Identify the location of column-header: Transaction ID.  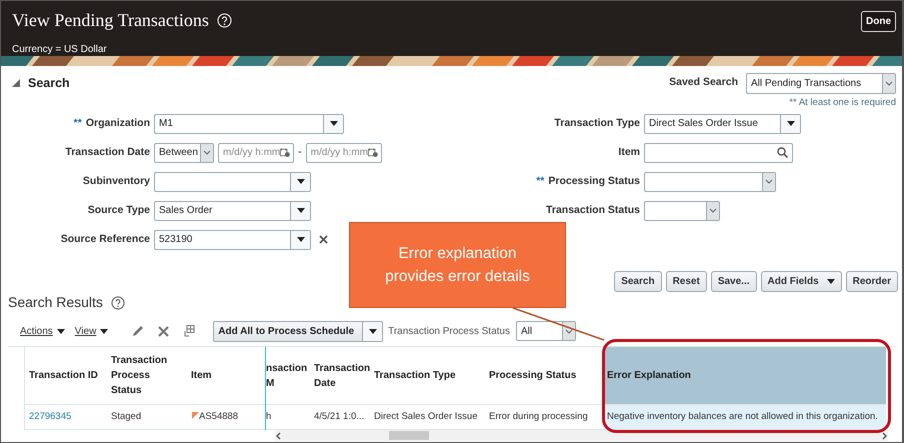
(66, 376).